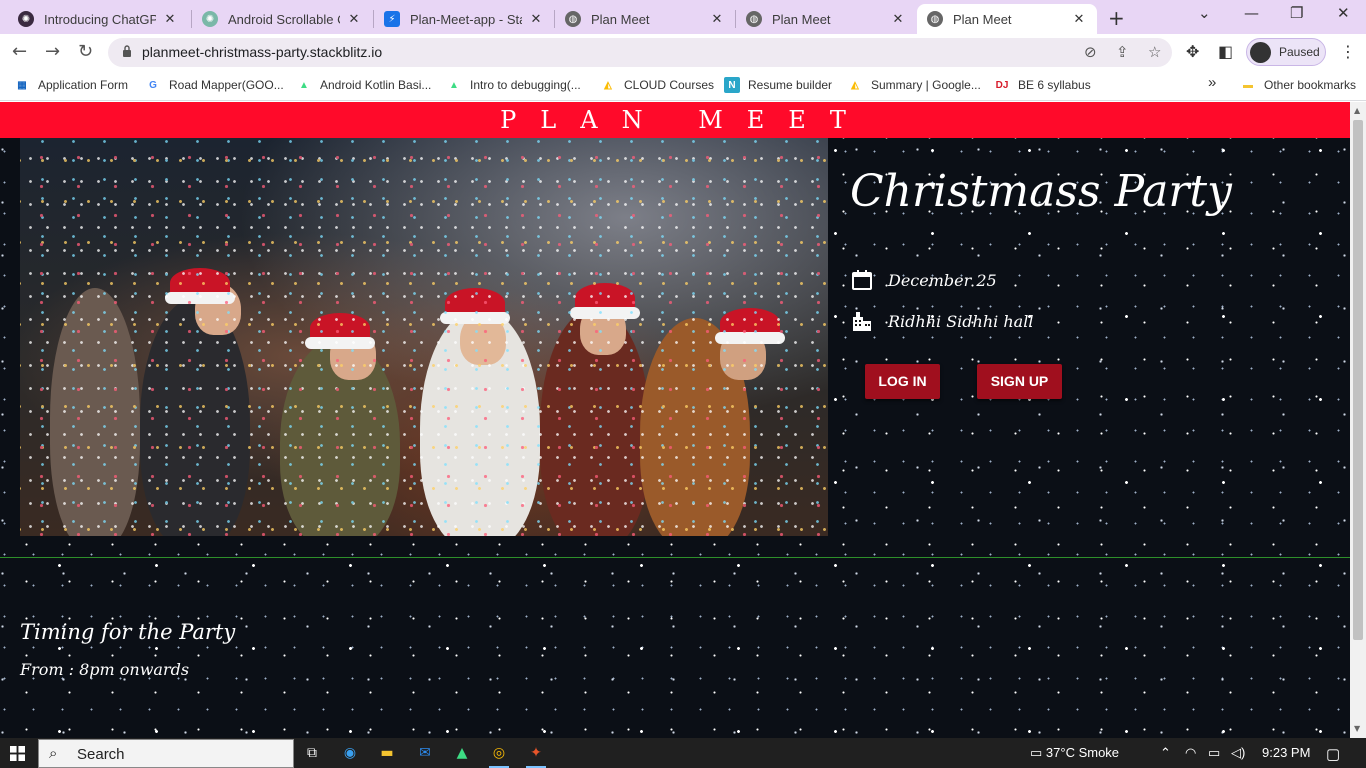 The image size is (1366, 768). Describe the element at coordinates (1225, 51) in the screenshot. I see `side-panel-icon: ◧` at that location.